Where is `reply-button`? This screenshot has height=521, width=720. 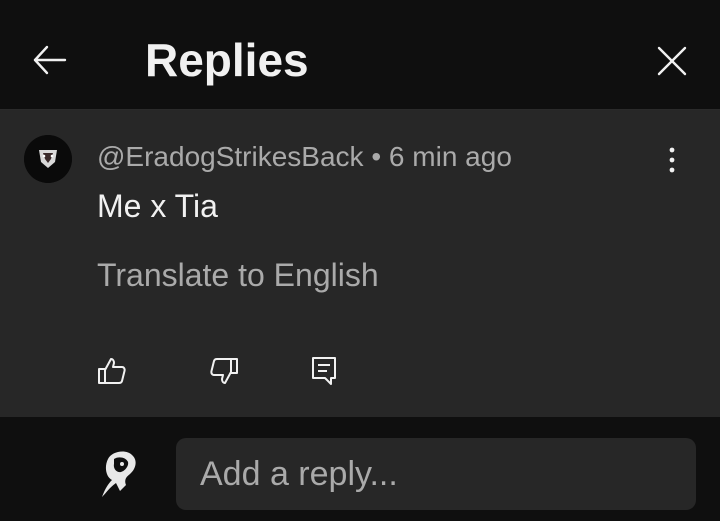 reply-button is located at coordinates (324, 371).